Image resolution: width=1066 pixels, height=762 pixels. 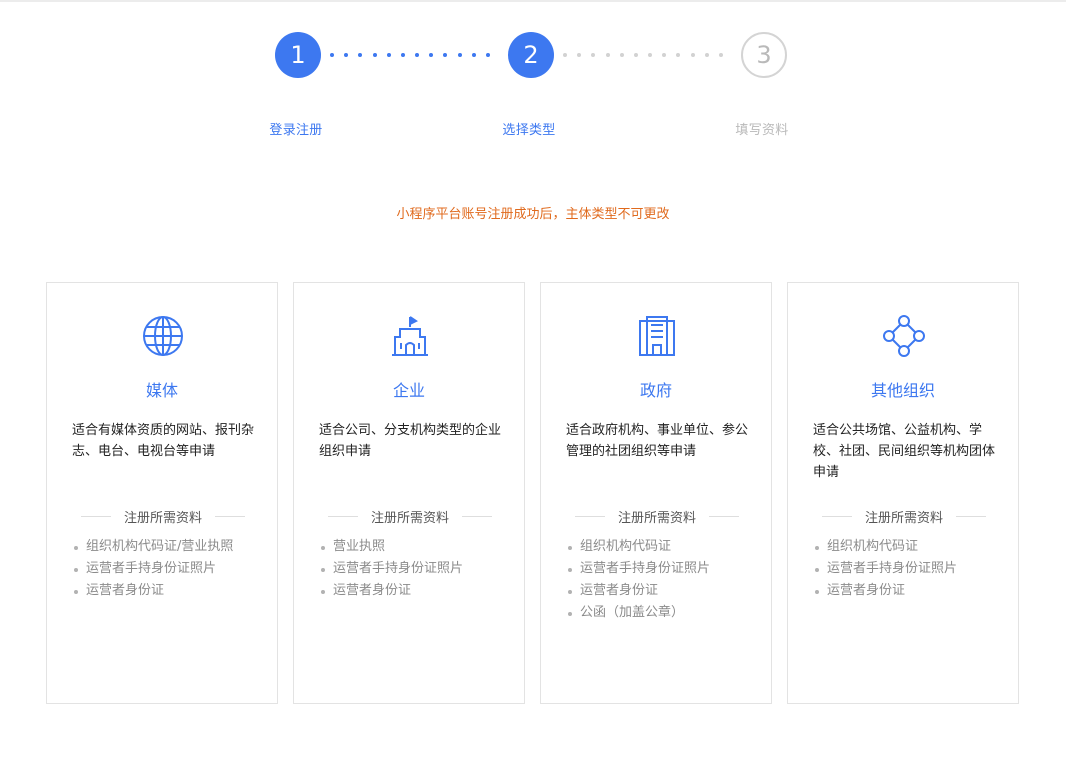 I want to click on network-nodes-icon, so click(x=904, y=336).